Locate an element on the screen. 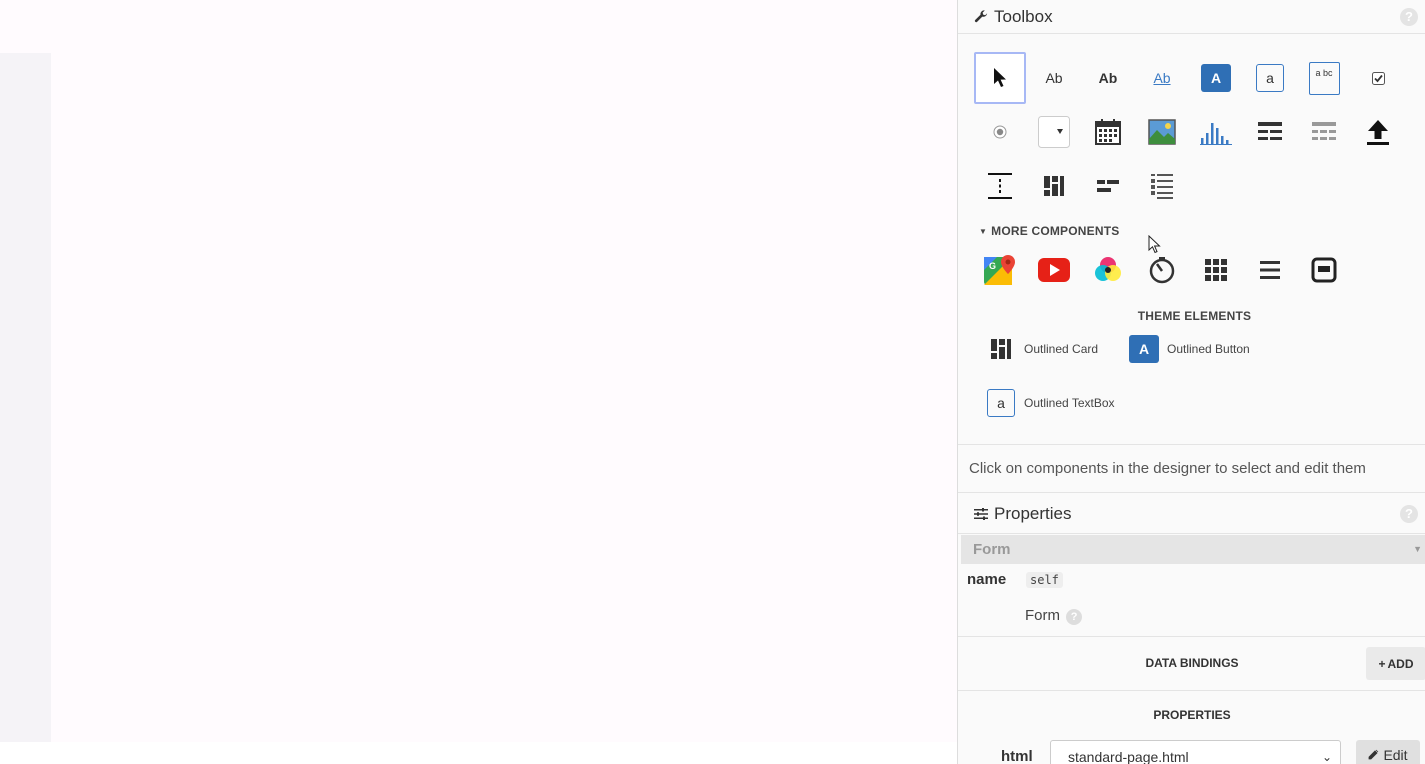 The height and width of the screenshot is (764, 1425). theme-outlined-button: A Outlined Button is located at coordinates (1189, 349).